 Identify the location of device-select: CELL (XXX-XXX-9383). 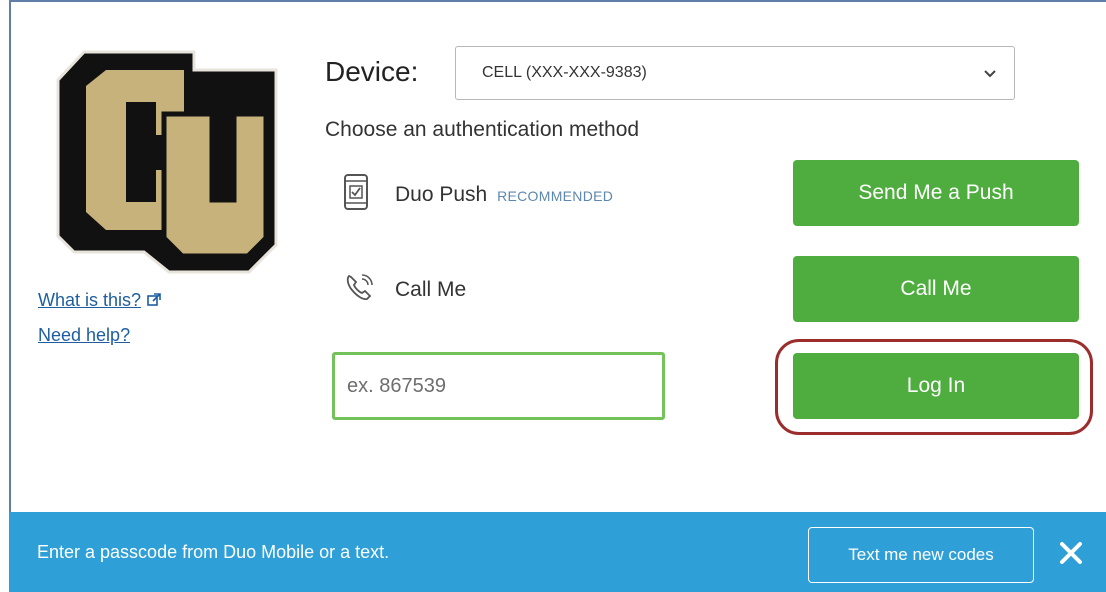
(735, 73).